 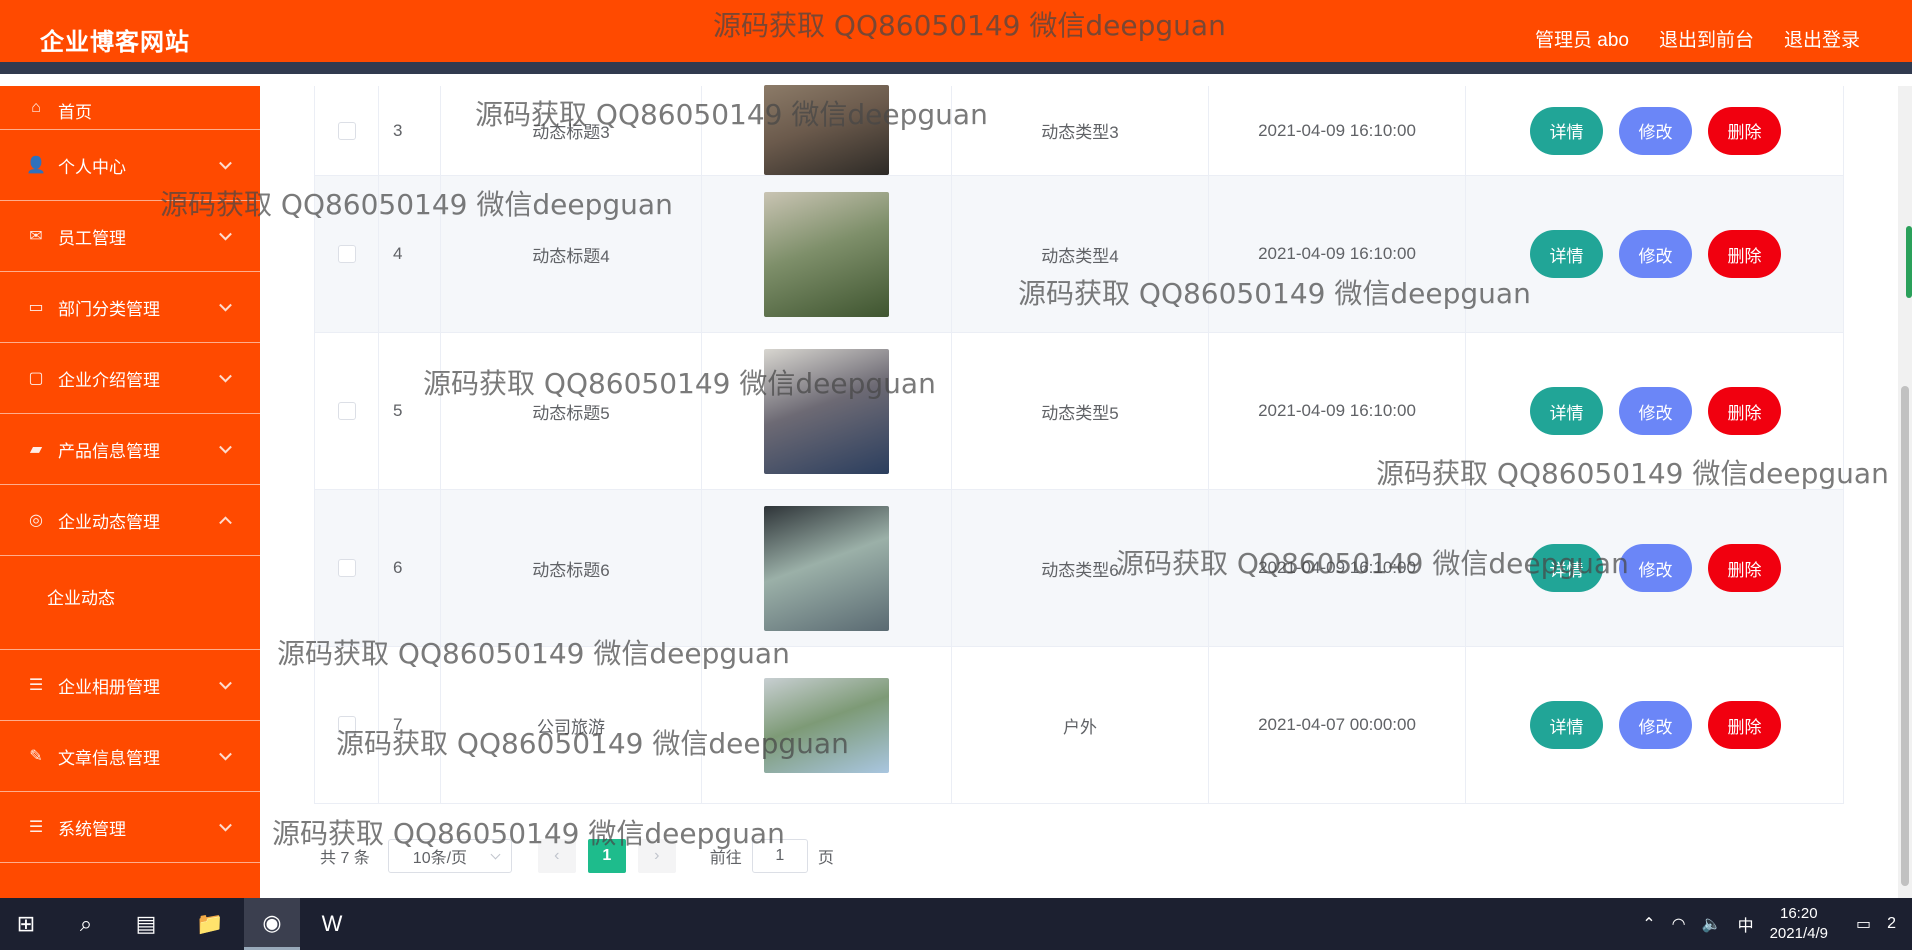 What do you see at coordinates (109, 687) in the screenshot?
I see `sidebar-item-label: 企业相册管理` at bounding box center [109, 687].